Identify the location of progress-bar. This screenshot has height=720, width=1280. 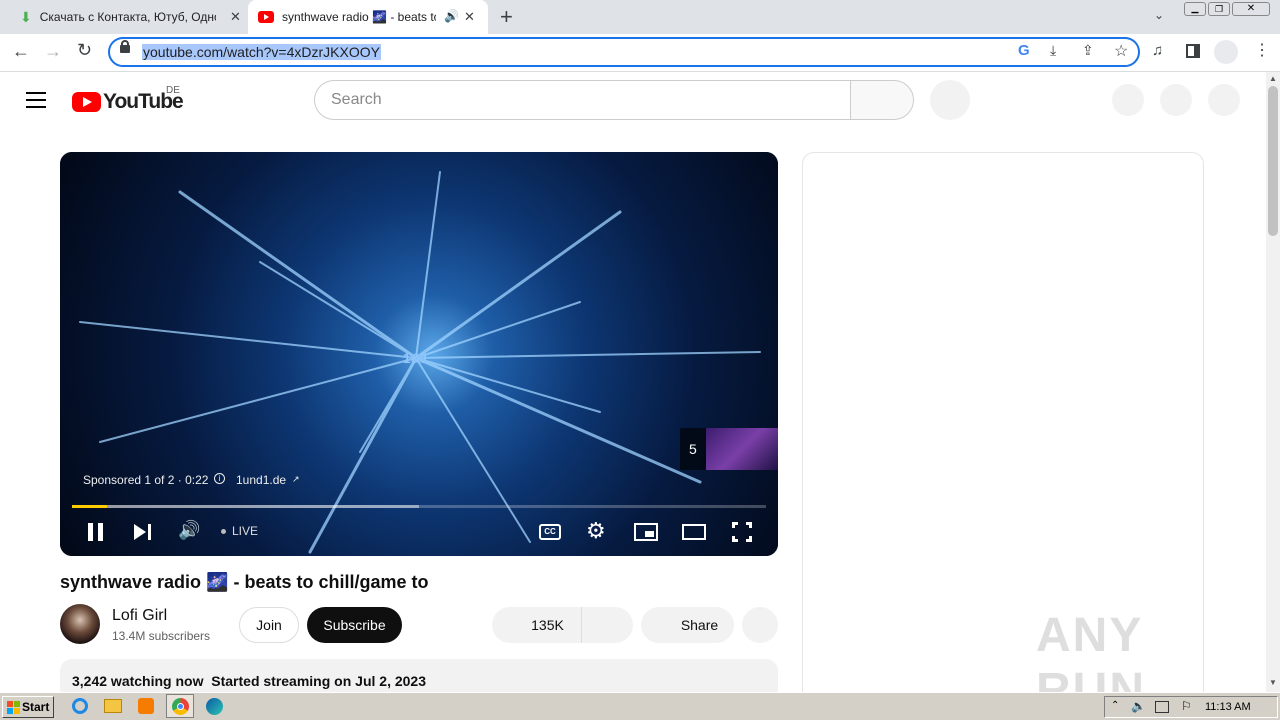
(419, 506).